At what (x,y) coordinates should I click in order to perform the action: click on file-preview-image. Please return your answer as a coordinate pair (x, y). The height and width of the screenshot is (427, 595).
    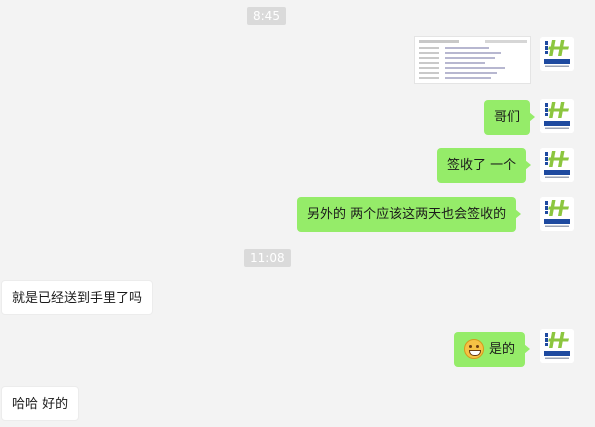
    Looking at the image, I should click on (472, 60).